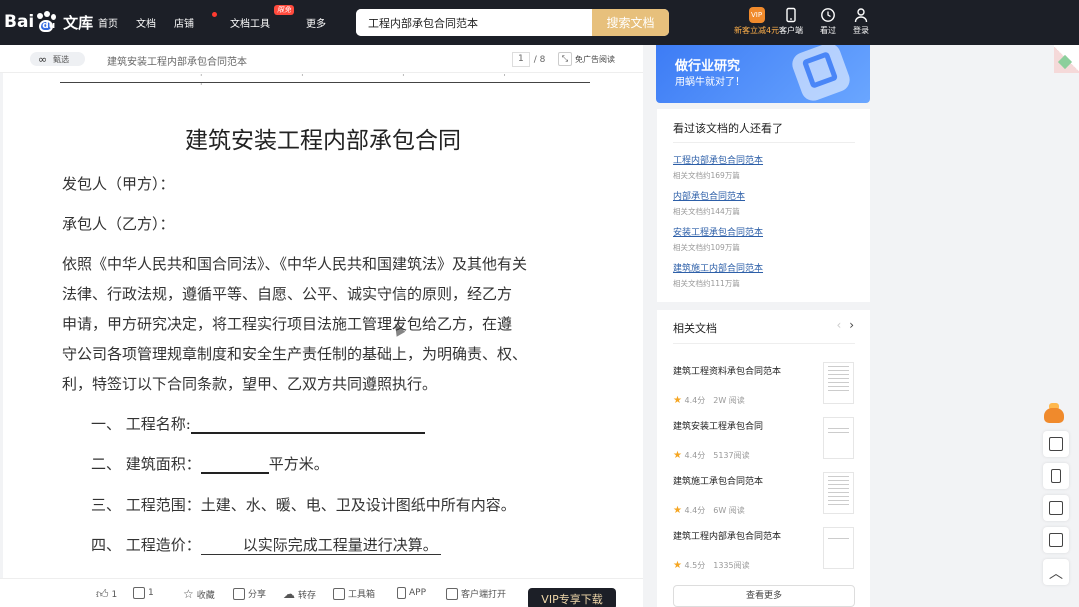  Describe the element at coordinates (214, 14) in the screenshot. I see `notification-dot` at that location.